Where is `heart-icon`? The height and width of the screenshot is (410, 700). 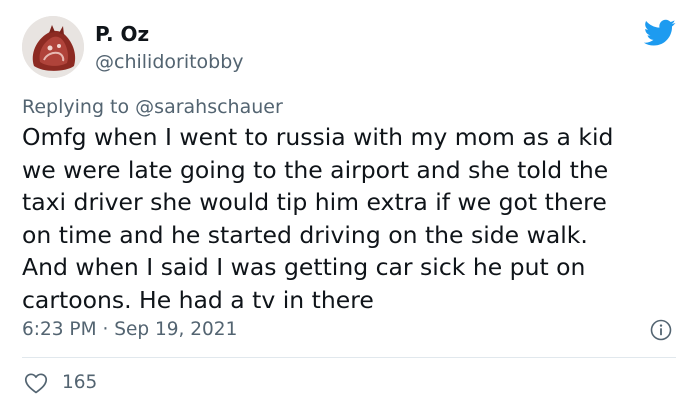
heart-icon is located at coordinates (36, 383).